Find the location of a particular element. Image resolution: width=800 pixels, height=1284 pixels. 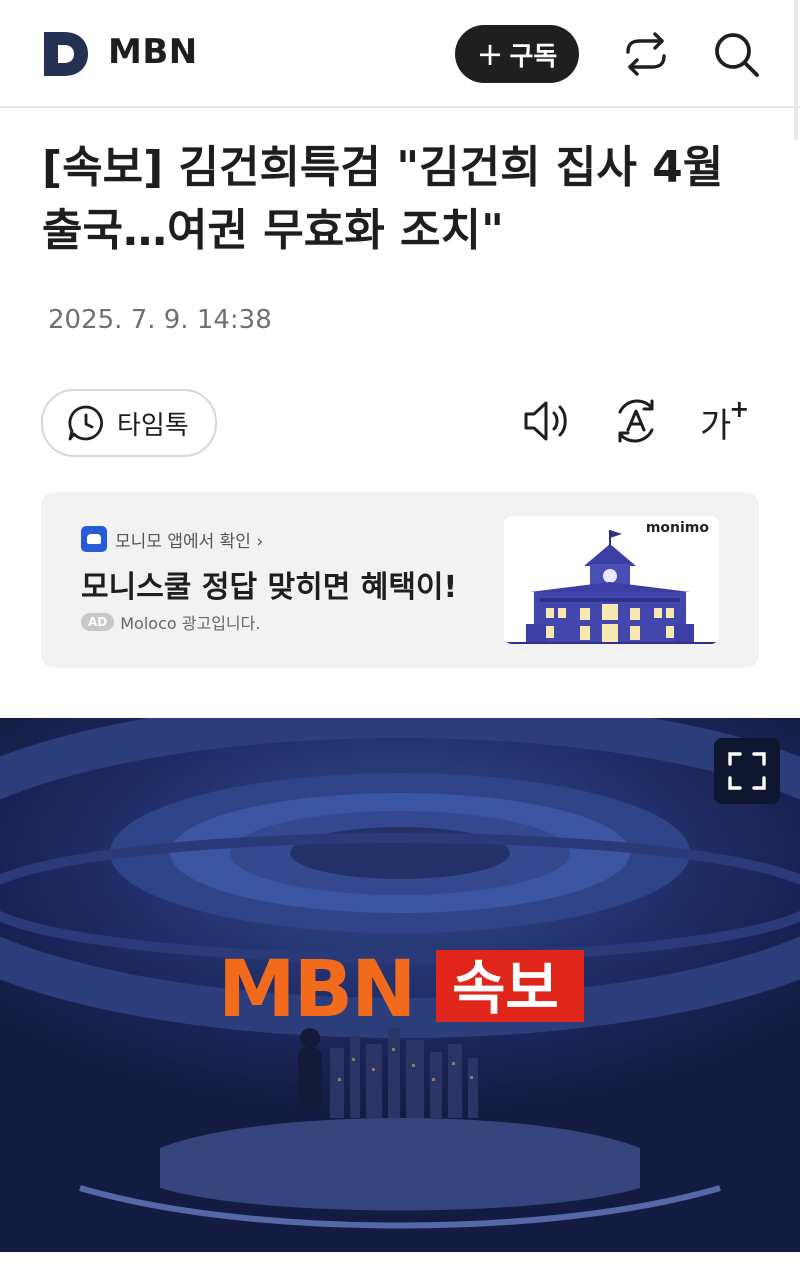

ad-sponsor-text: Moloco 광고입니다. is located at coordinates (190, 623).